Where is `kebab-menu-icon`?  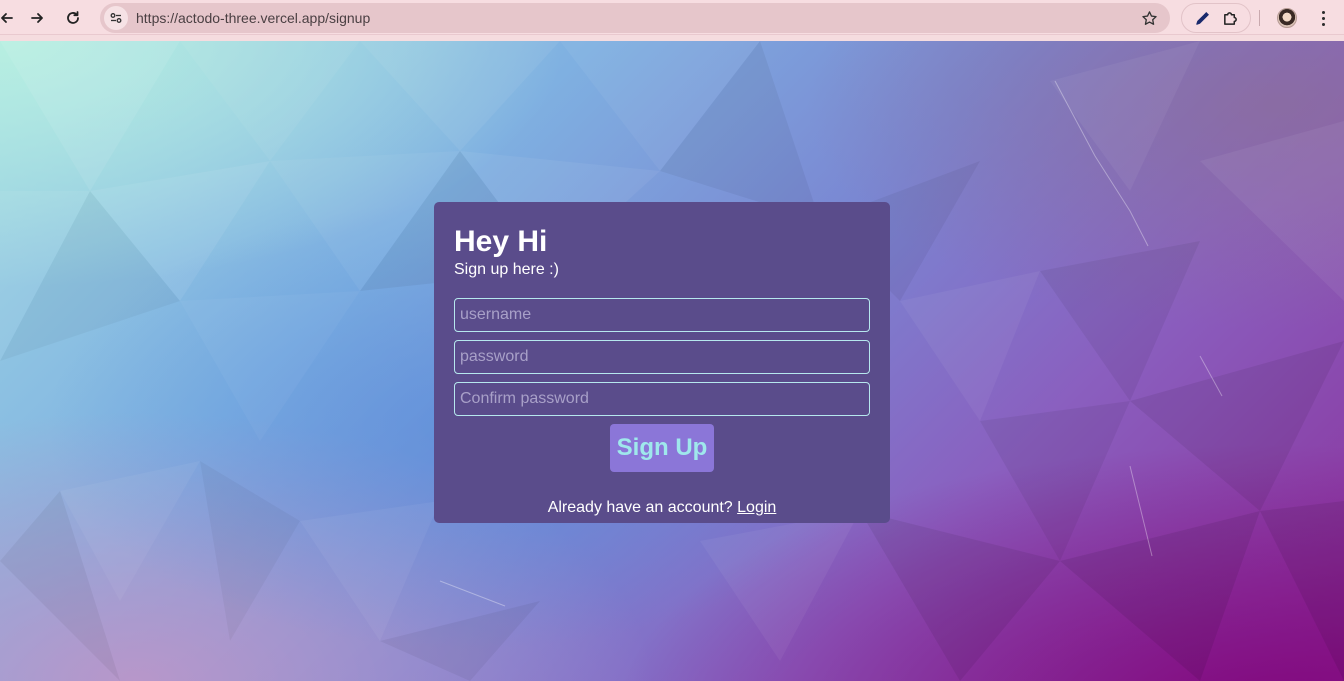 kebab-menu-icon is located at coordinates (1323, 18).